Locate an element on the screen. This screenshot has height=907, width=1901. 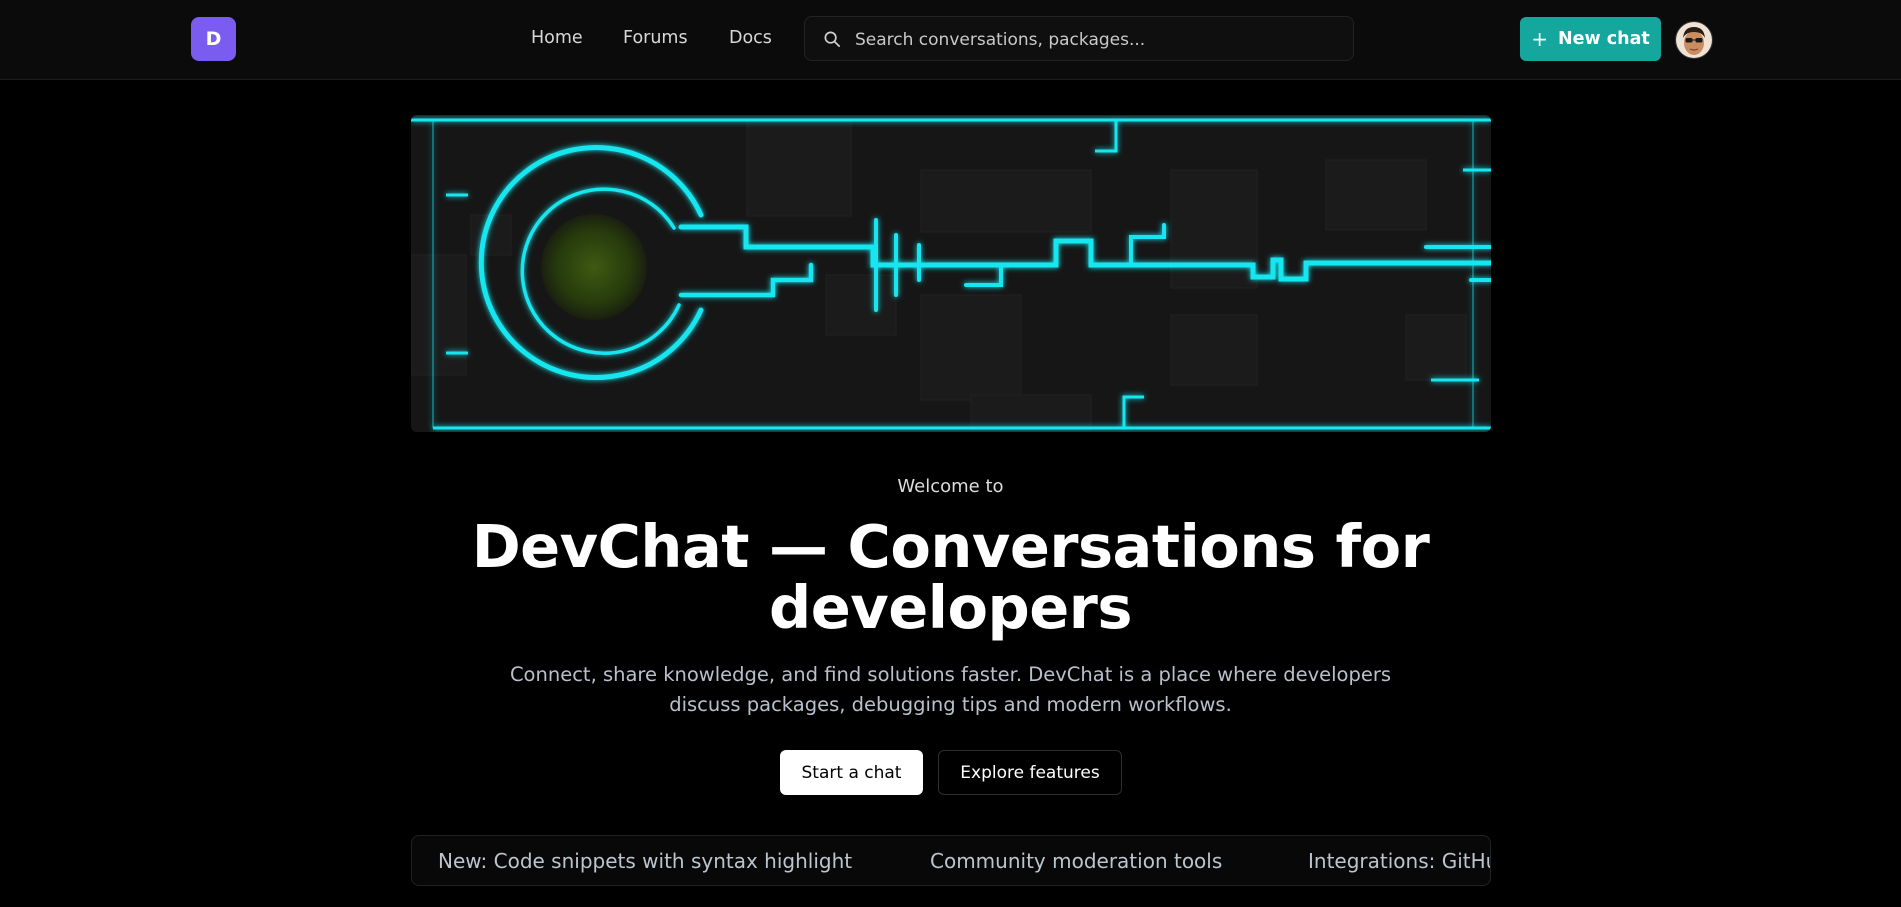
top-navbar: D Home Forums Docs + New chat is located at coordinates (950, 40).